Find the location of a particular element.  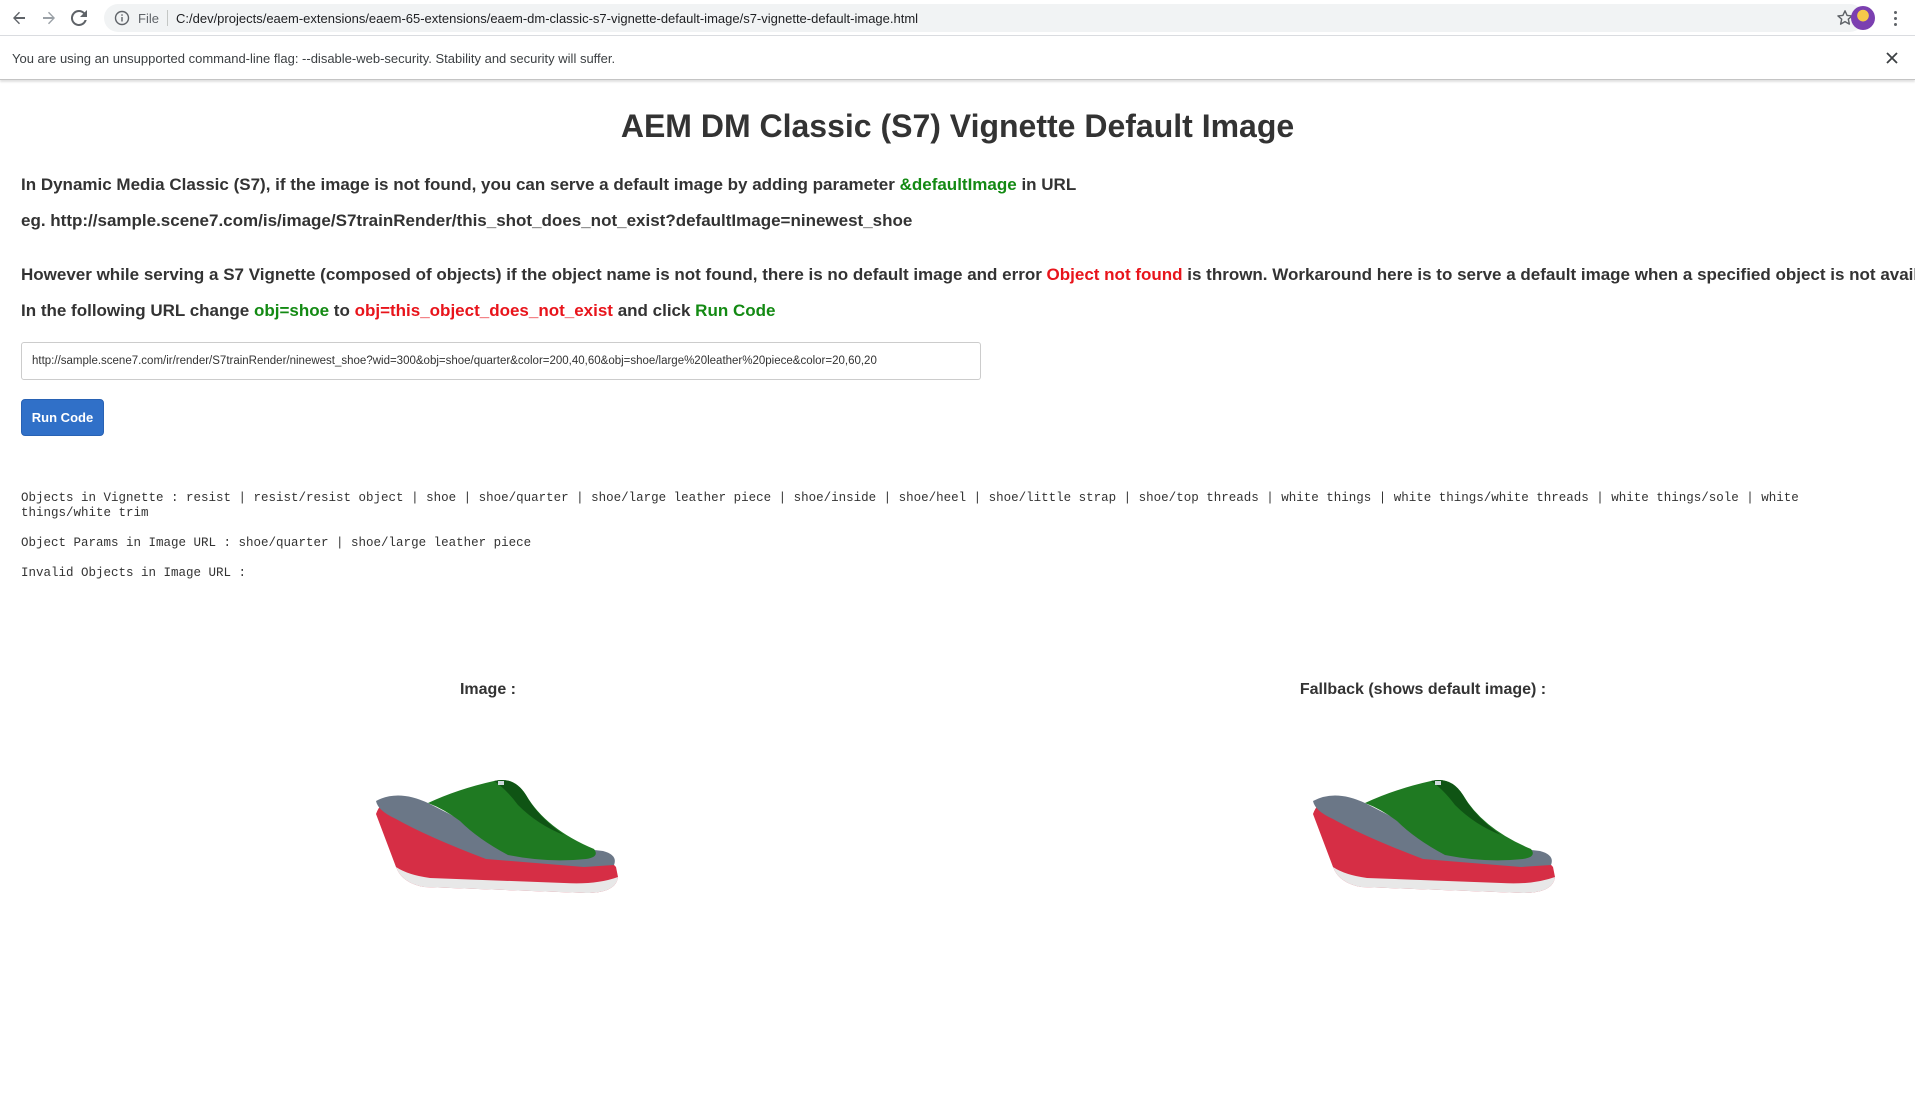

image-label: Image : is located at coordinates (487, 689).